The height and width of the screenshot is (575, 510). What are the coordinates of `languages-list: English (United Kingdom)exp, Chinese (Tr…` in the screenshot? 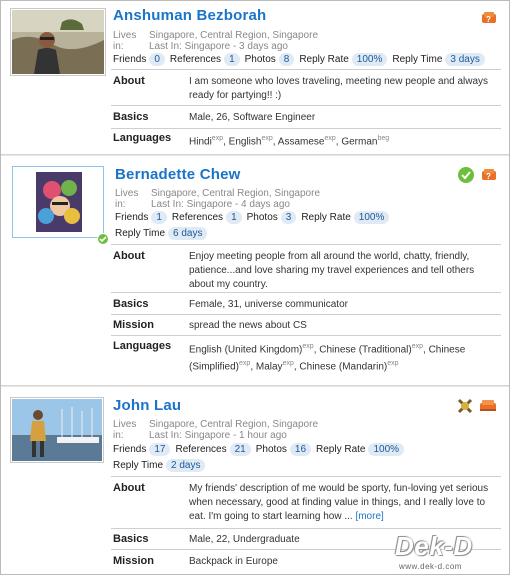 It's located at (327, 358).